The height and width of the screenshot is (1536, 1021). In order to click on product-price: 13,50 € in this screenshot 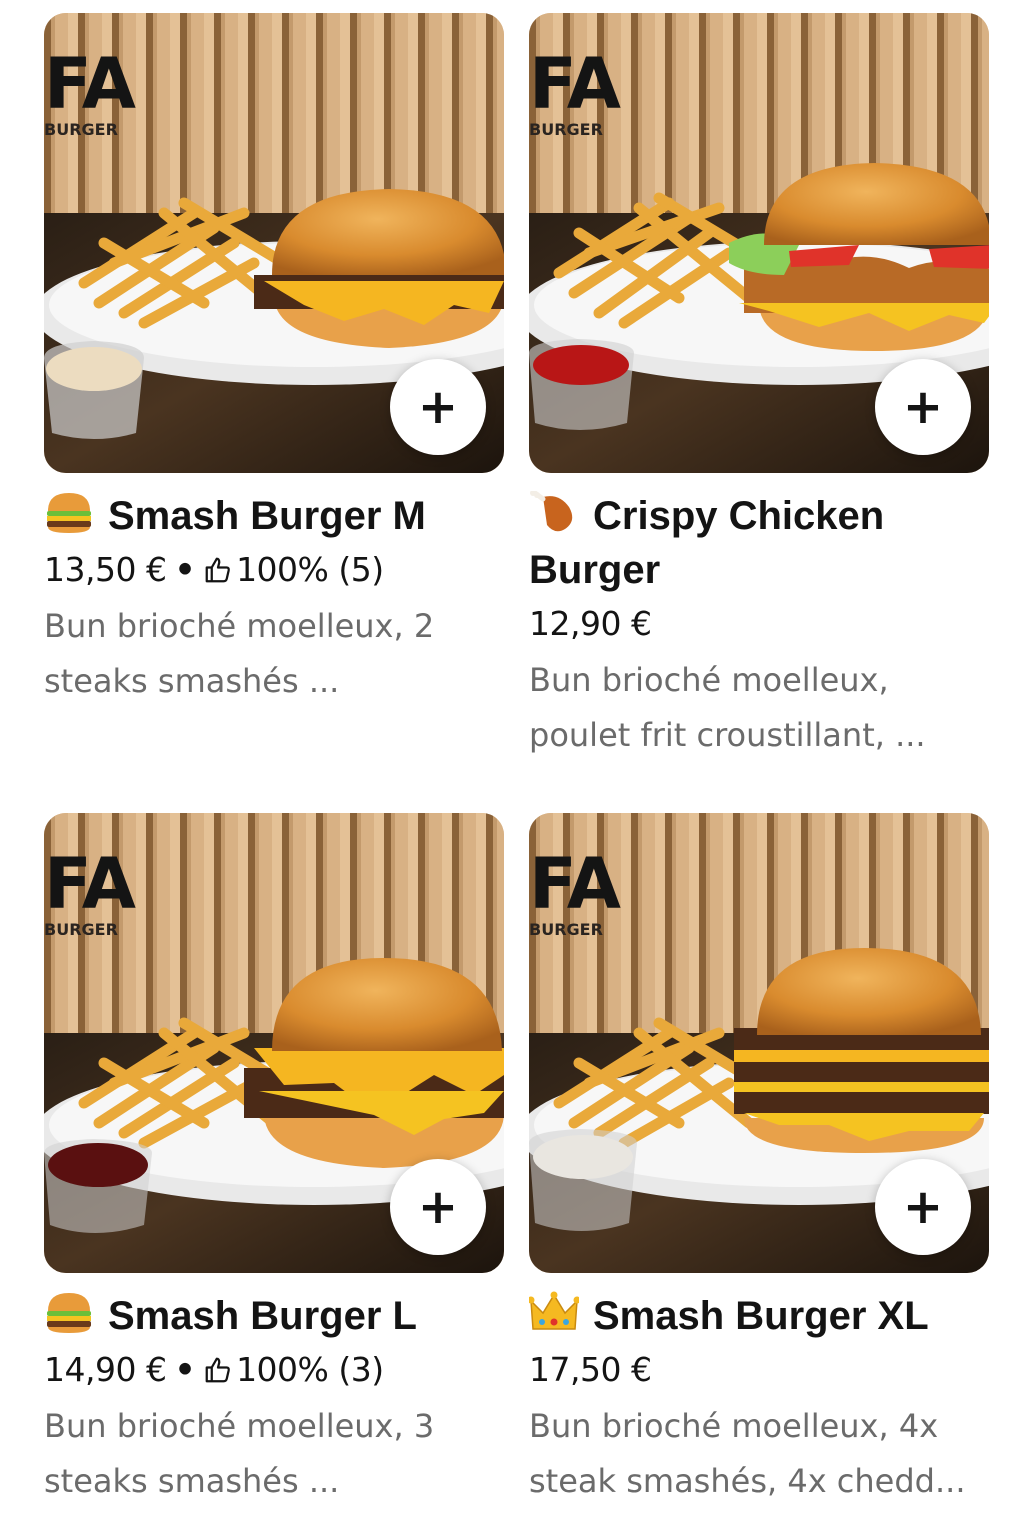, I will do `click(105, 569)`.